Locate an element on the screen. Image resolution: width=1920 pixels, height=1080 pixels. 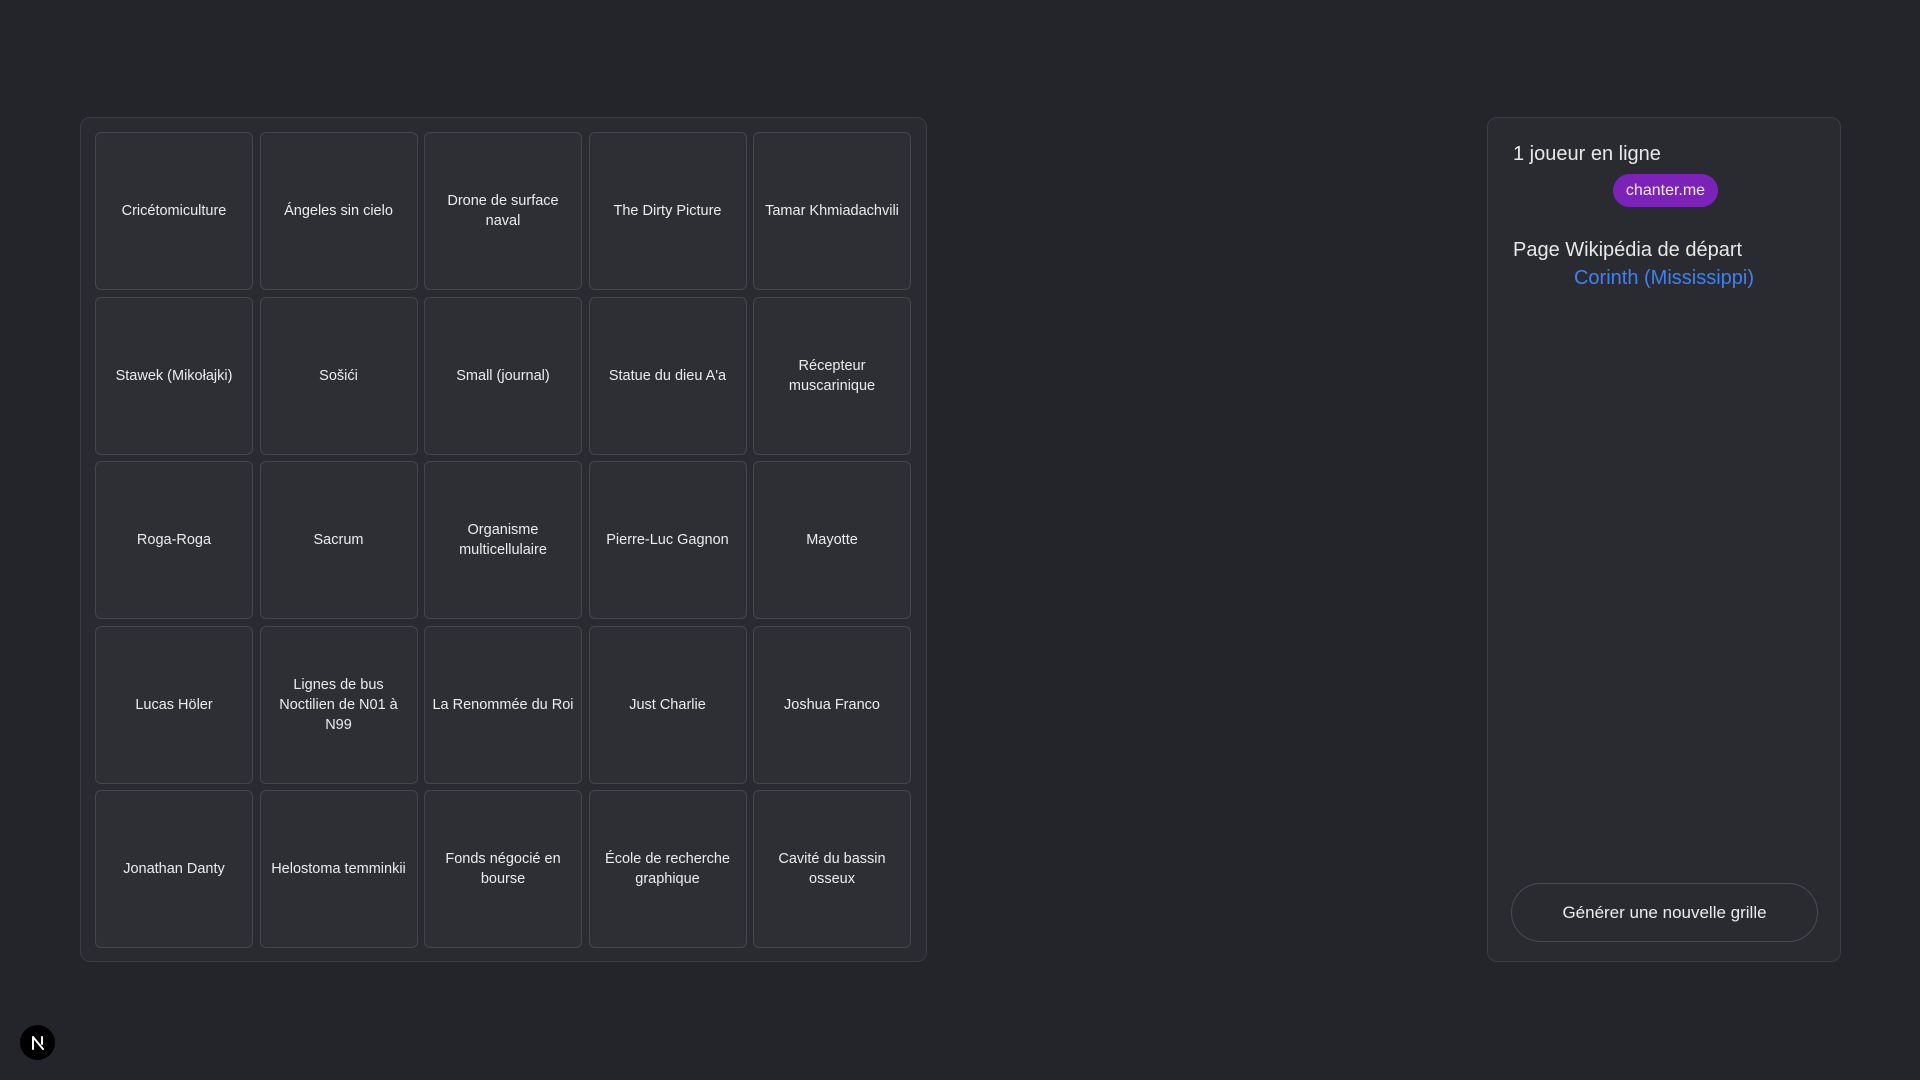
grid-cell: Just Charlie is located at coordinates (667, 704).